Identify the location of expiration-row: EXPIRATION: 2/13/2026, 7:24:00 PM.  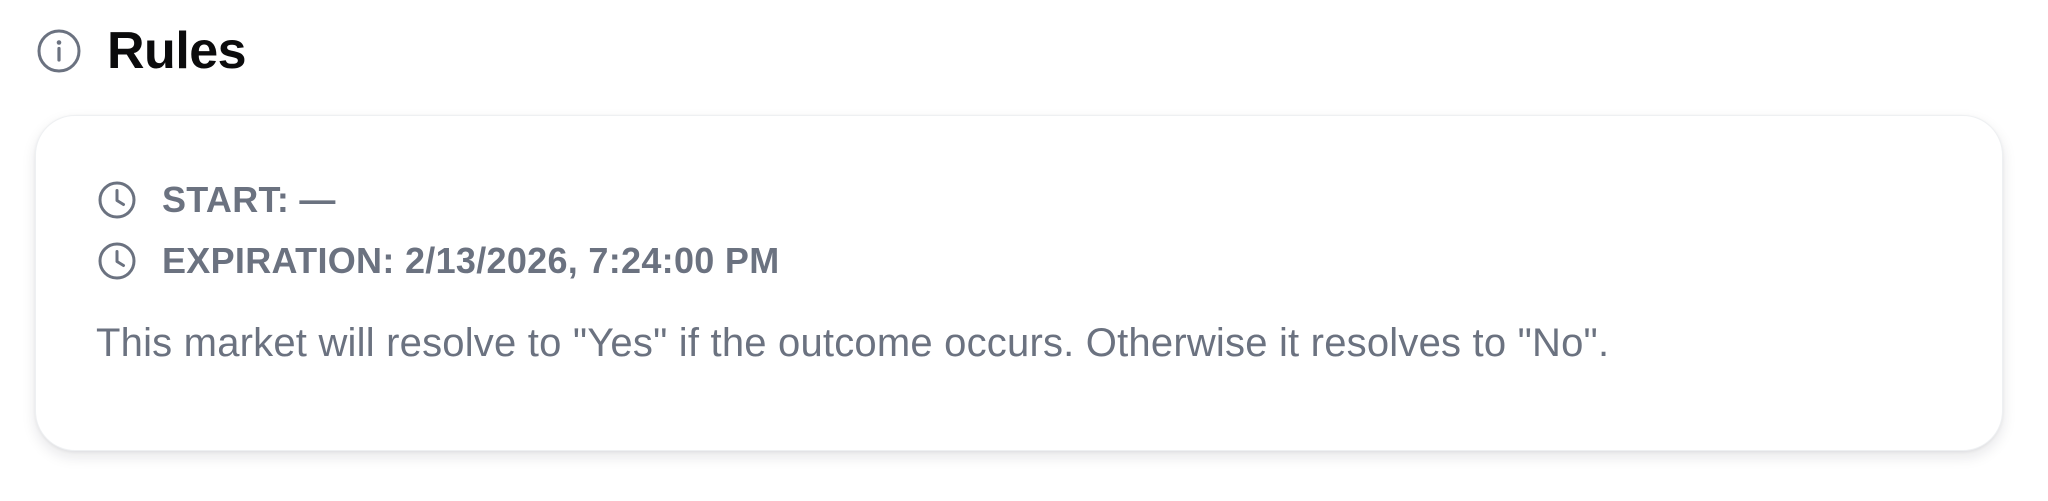
(438, 261).